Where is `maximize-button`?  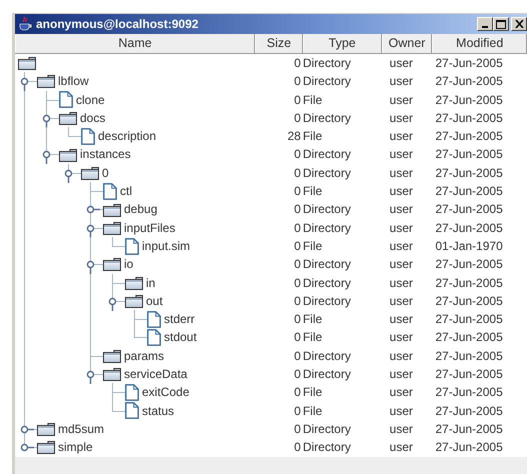 maximize-button is located at coordinates (501, 24).